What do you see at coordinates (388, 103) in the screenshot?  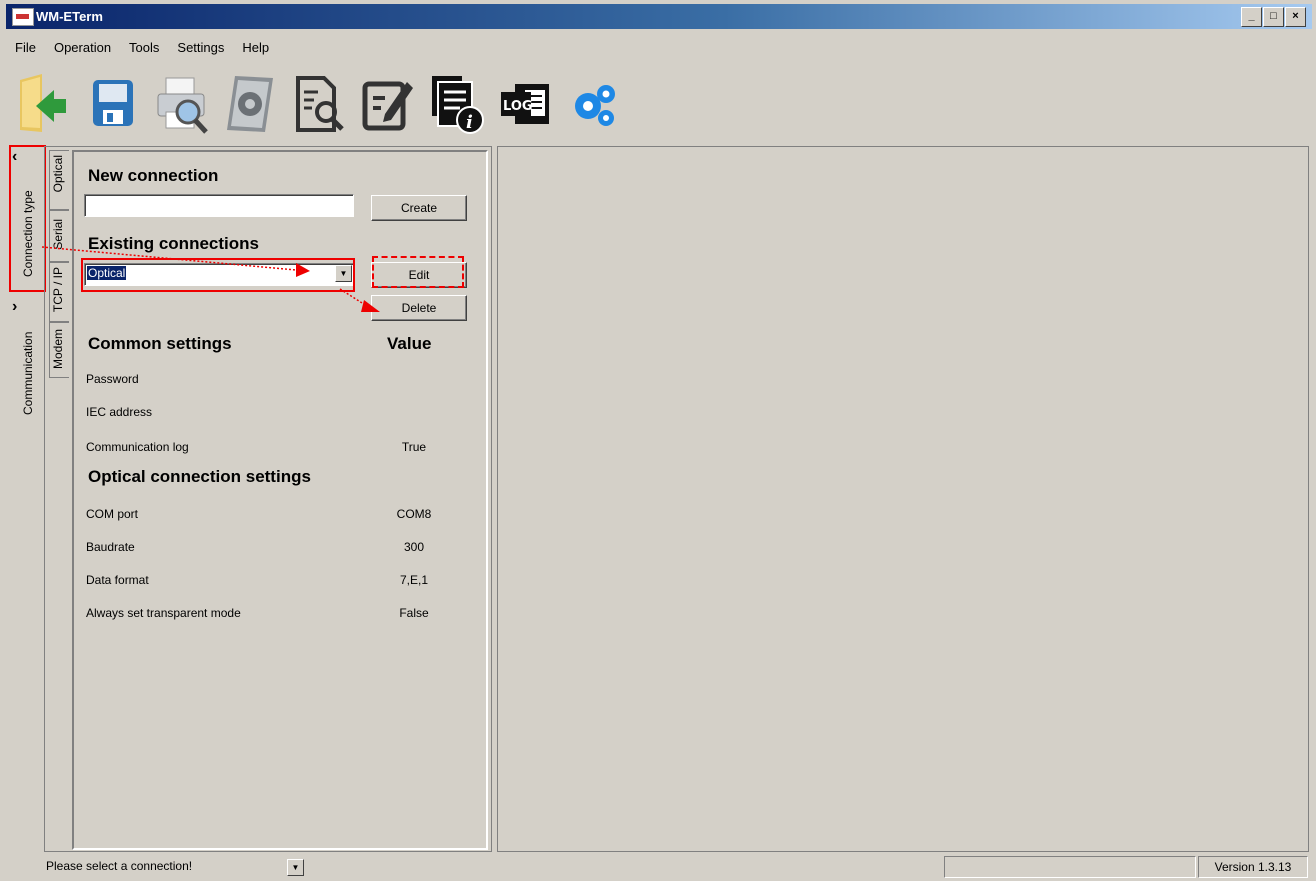 I see `edit-document-icon` at bounding box center [388, 103].